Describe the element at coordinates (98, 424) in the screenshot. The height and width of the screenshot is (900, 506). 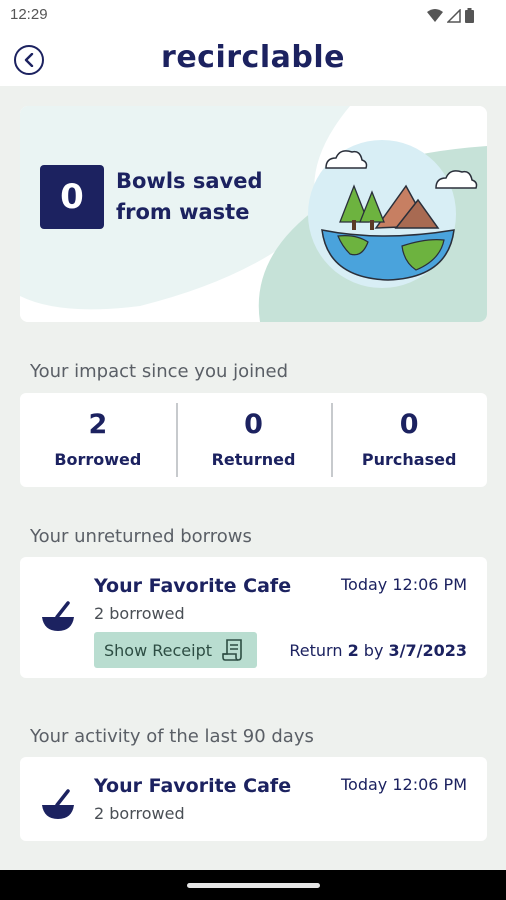
I see `stat-value: 2` at that location.